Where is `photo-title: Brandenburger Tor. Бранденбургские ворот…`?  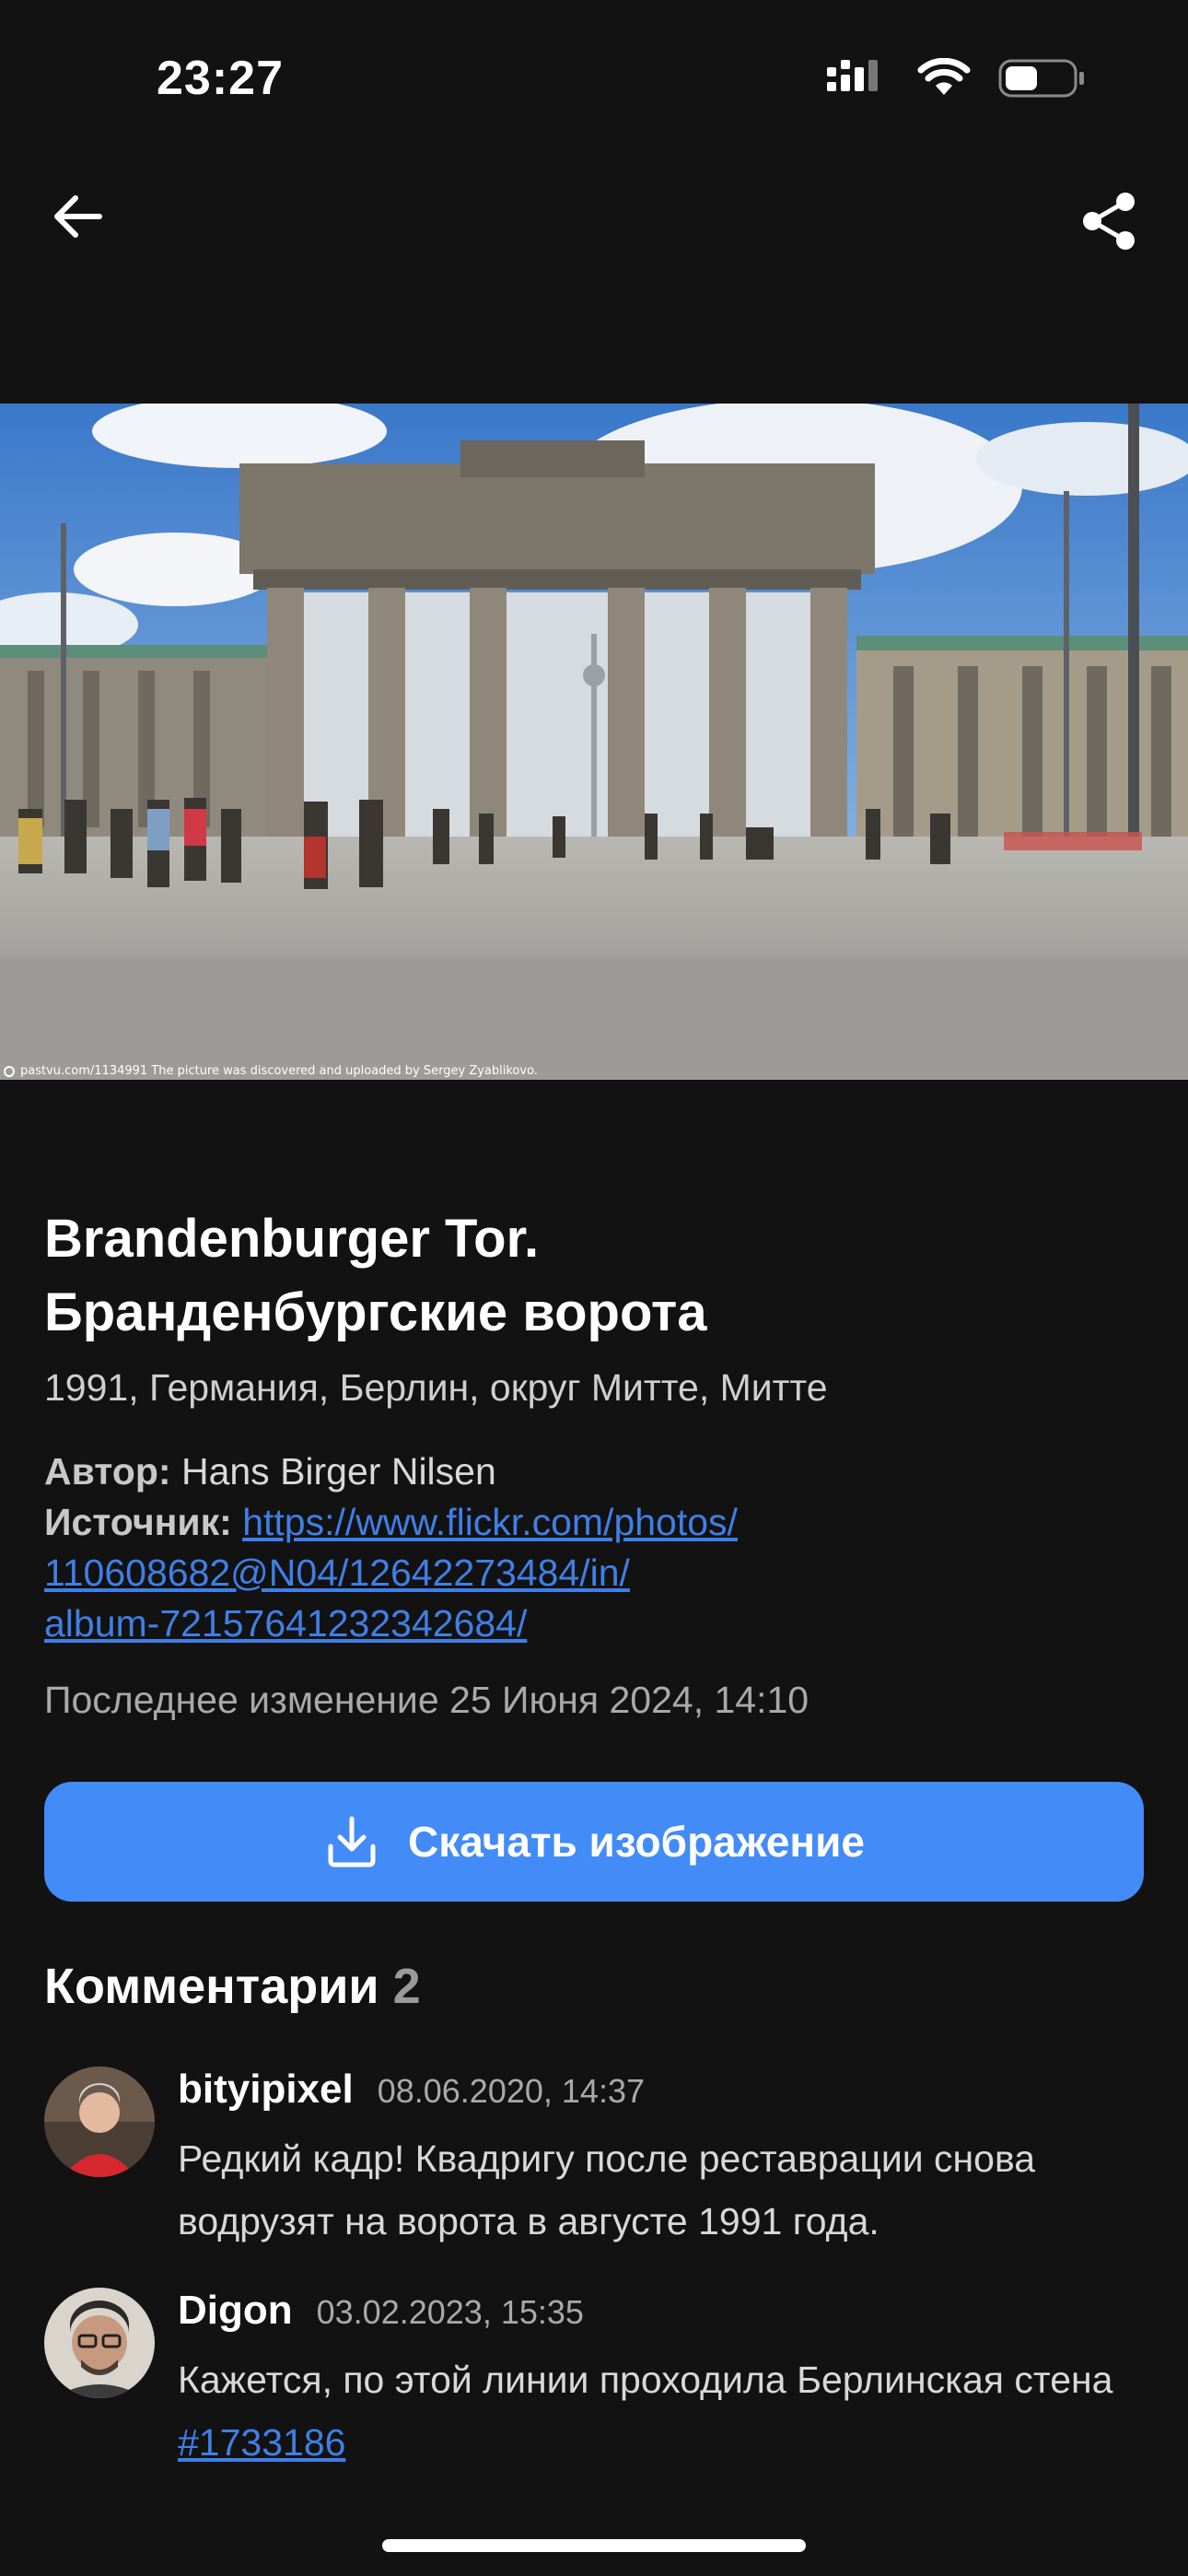 photo-title: Brandenburger Tor. Бранденбургские ворот… is located at coordinates (592, 1276).